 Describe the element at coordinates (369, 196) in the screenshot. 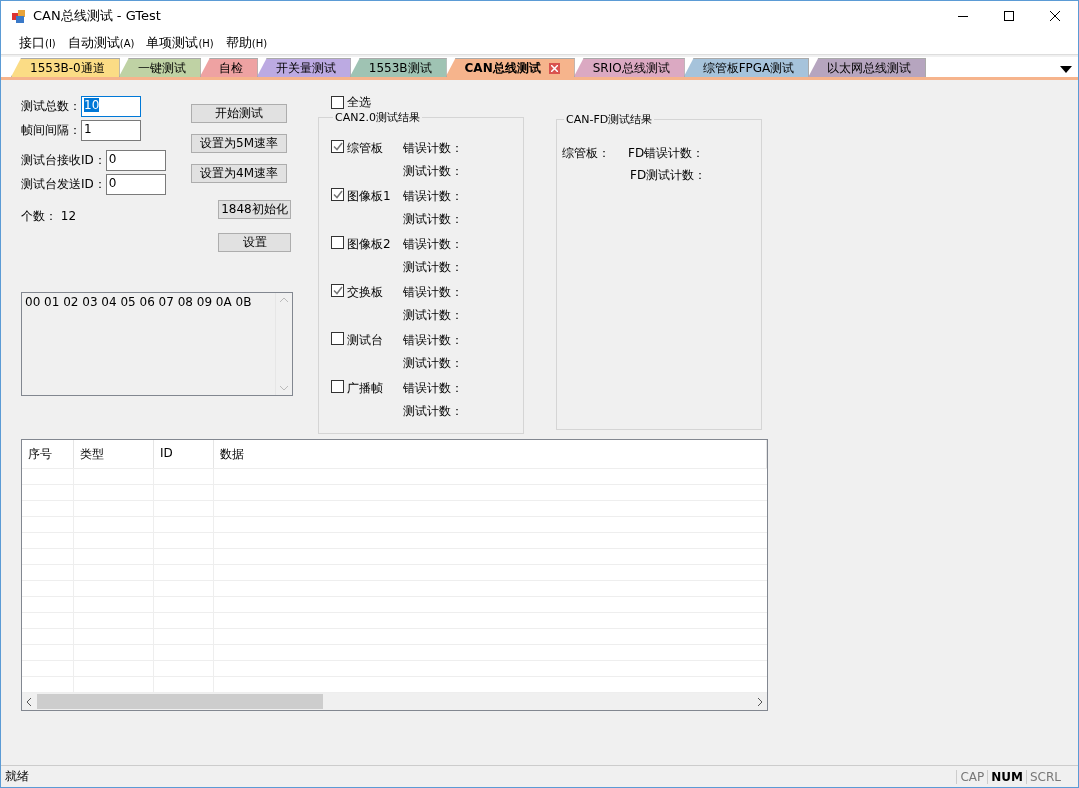

I see `checkbox-label: 图像板1` at that location.